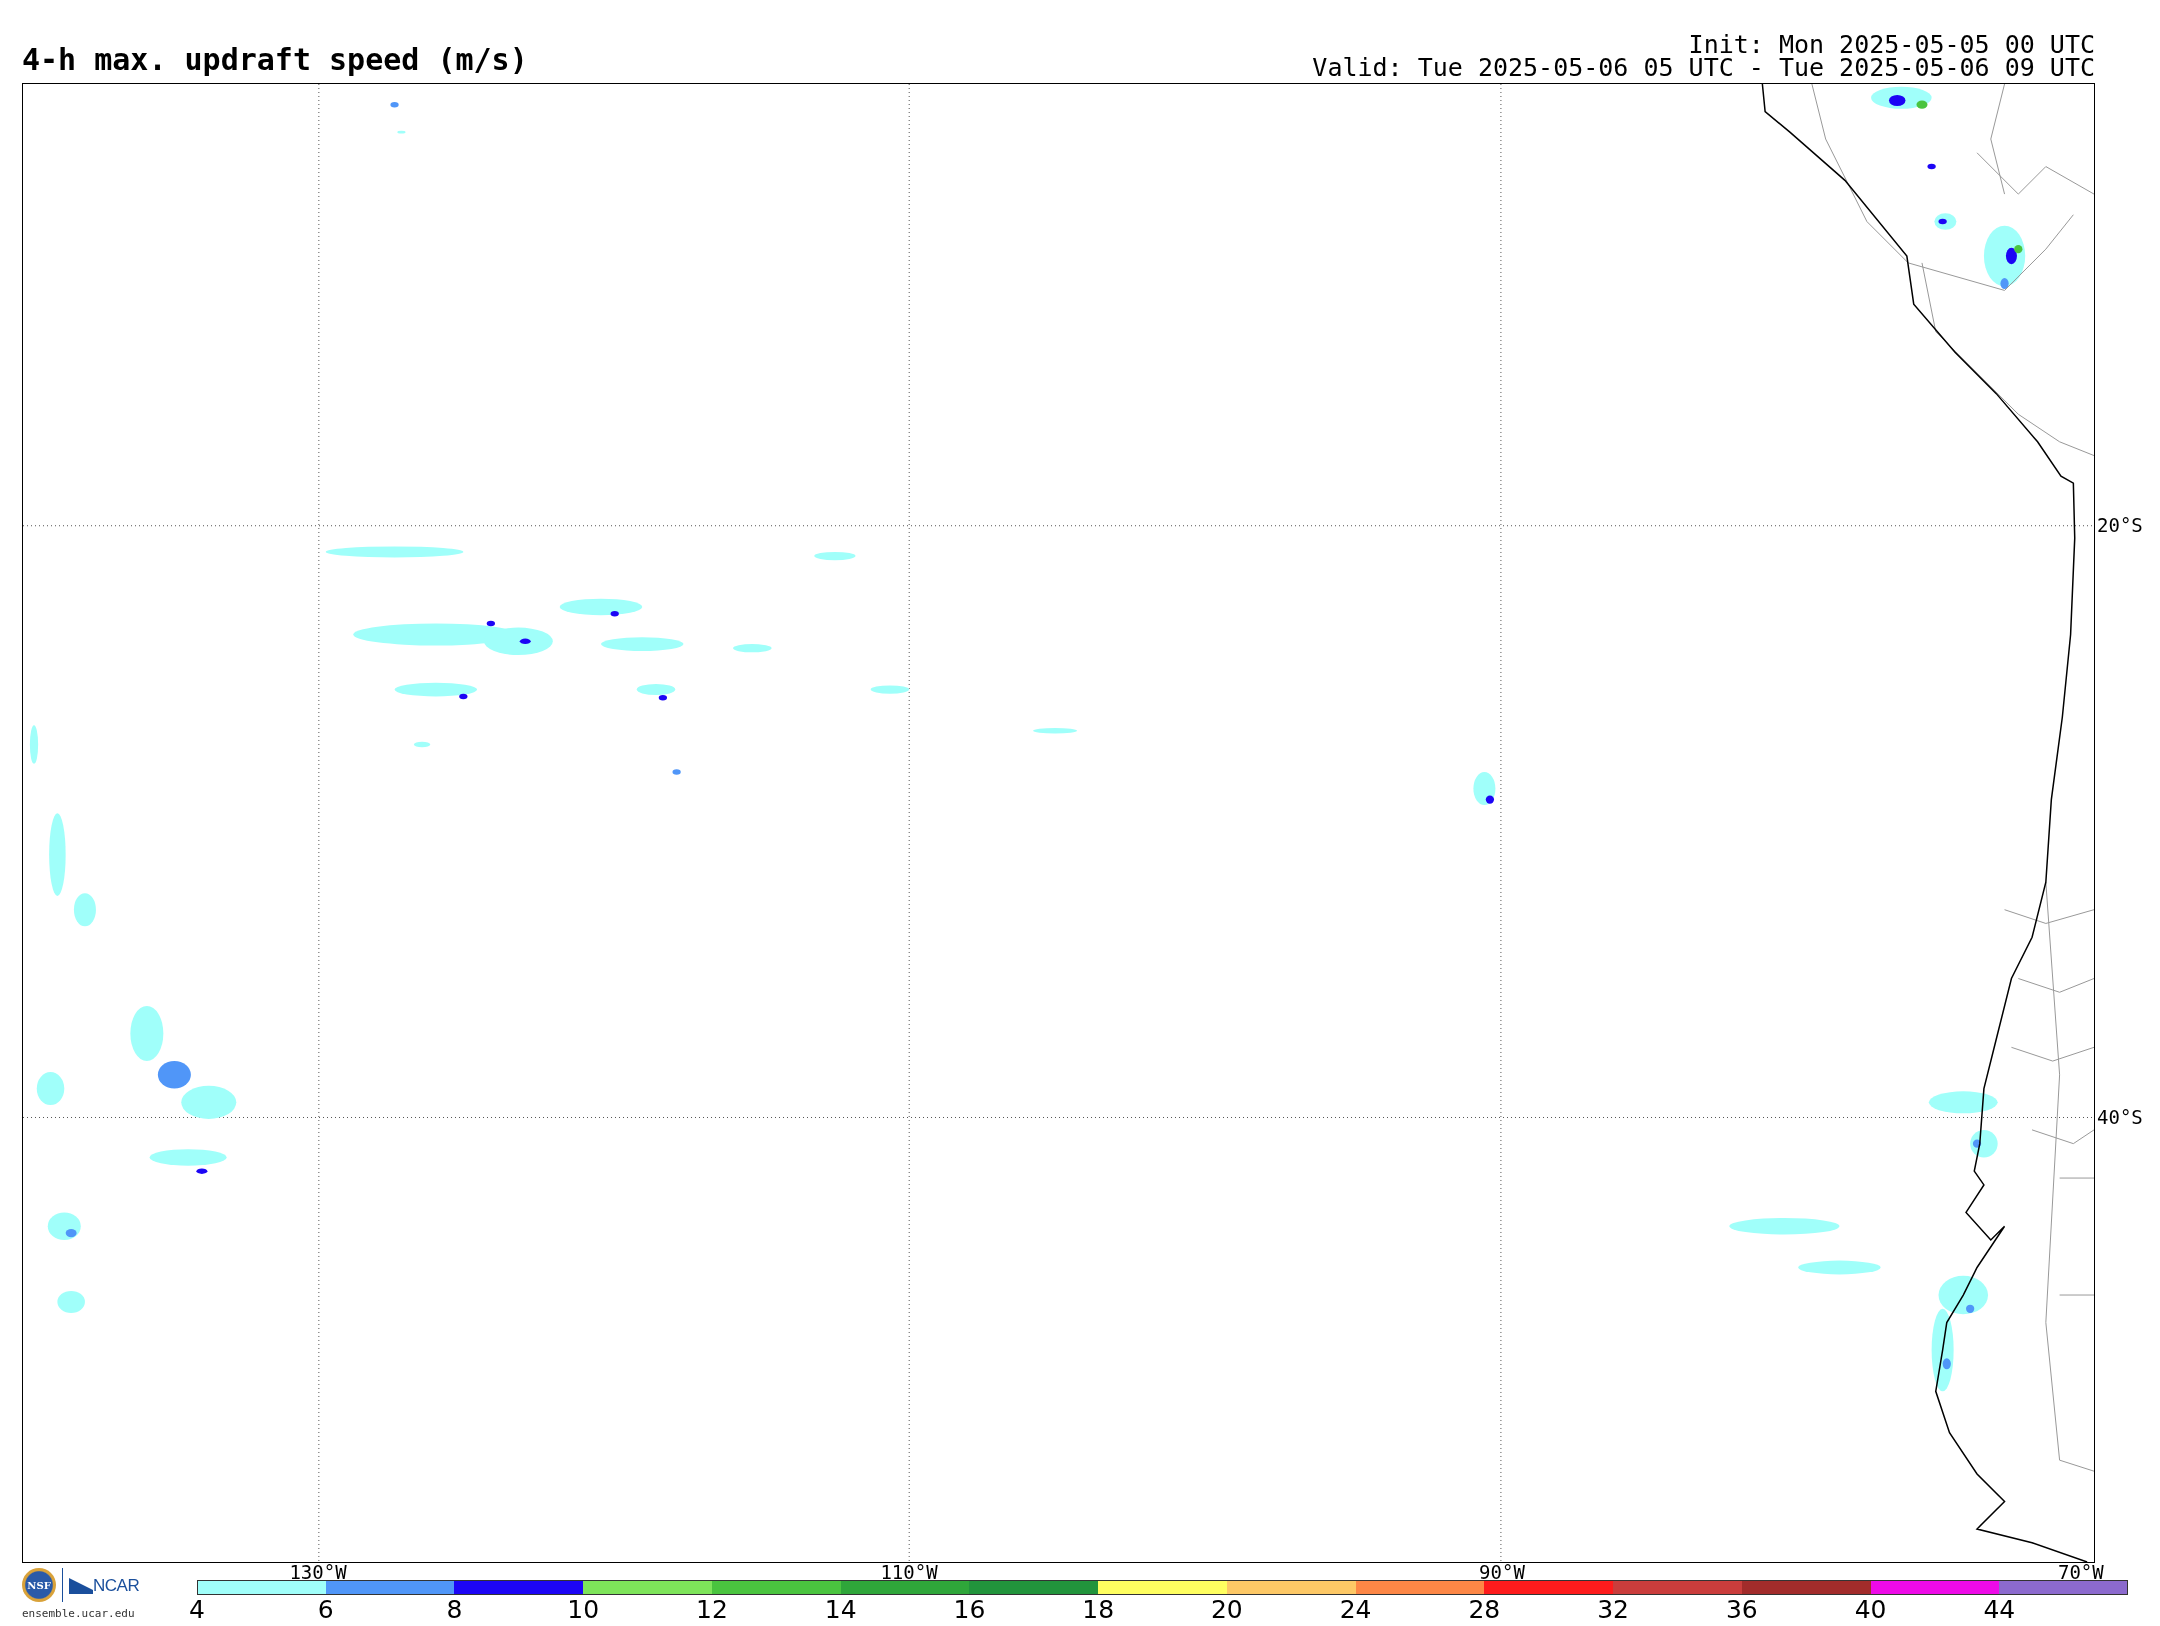  Describe the element at coordinates (197, 1610) in the screenshot. I see `colorbar-tick-label: 4` at that location.